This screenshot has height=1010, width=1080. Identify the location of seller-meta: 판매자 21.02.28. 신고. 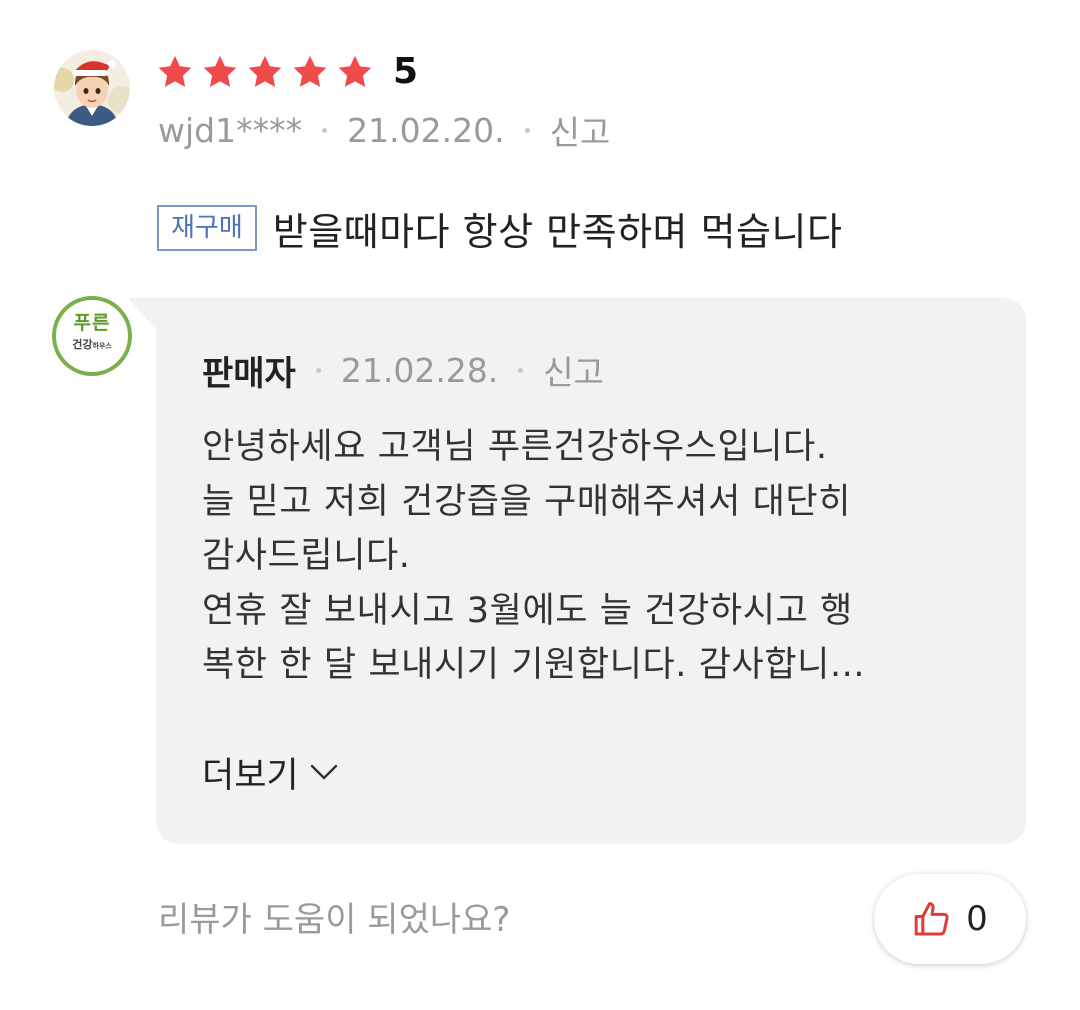
(403, 370).